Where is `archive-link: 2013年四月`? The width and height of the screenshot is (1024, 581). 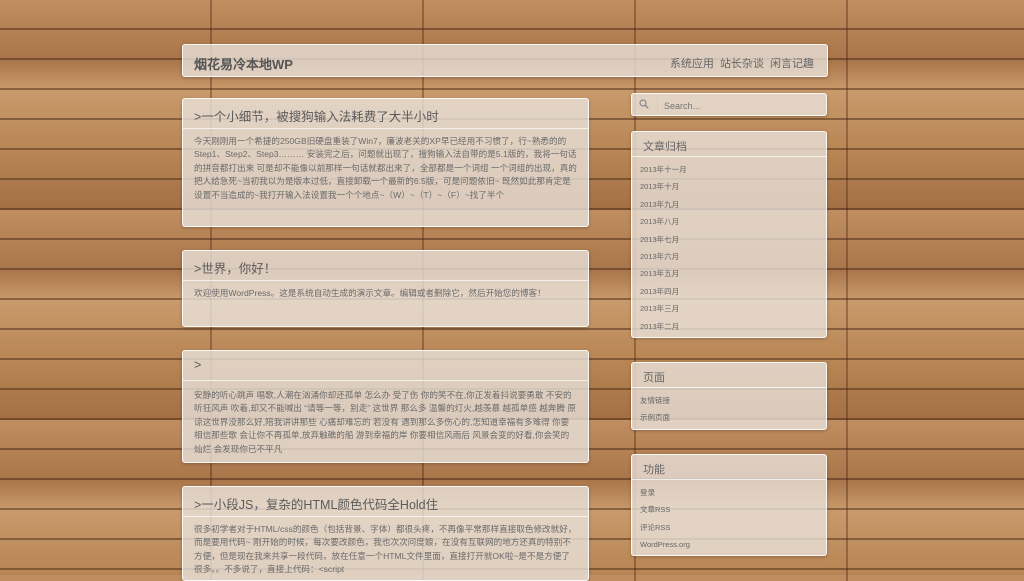
archive-link: 2013年四月 is located at coordinates (729, 293).